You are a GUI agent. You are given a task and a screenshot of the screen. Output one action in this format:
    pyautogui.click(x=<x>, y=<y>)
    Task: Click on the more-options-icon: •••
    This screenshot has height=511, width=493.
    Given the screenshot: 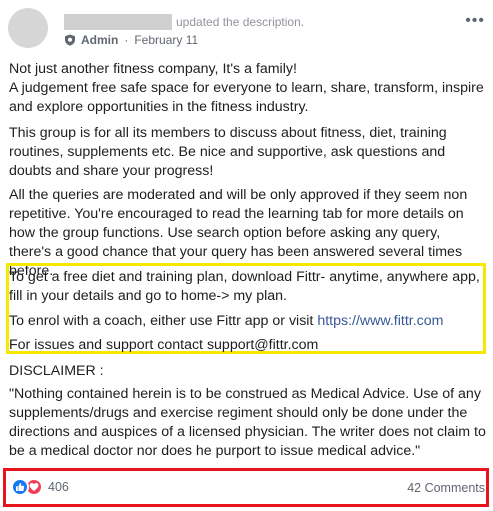 What is the action you would take?
    pyautogui.click(x=475, y=21)
    